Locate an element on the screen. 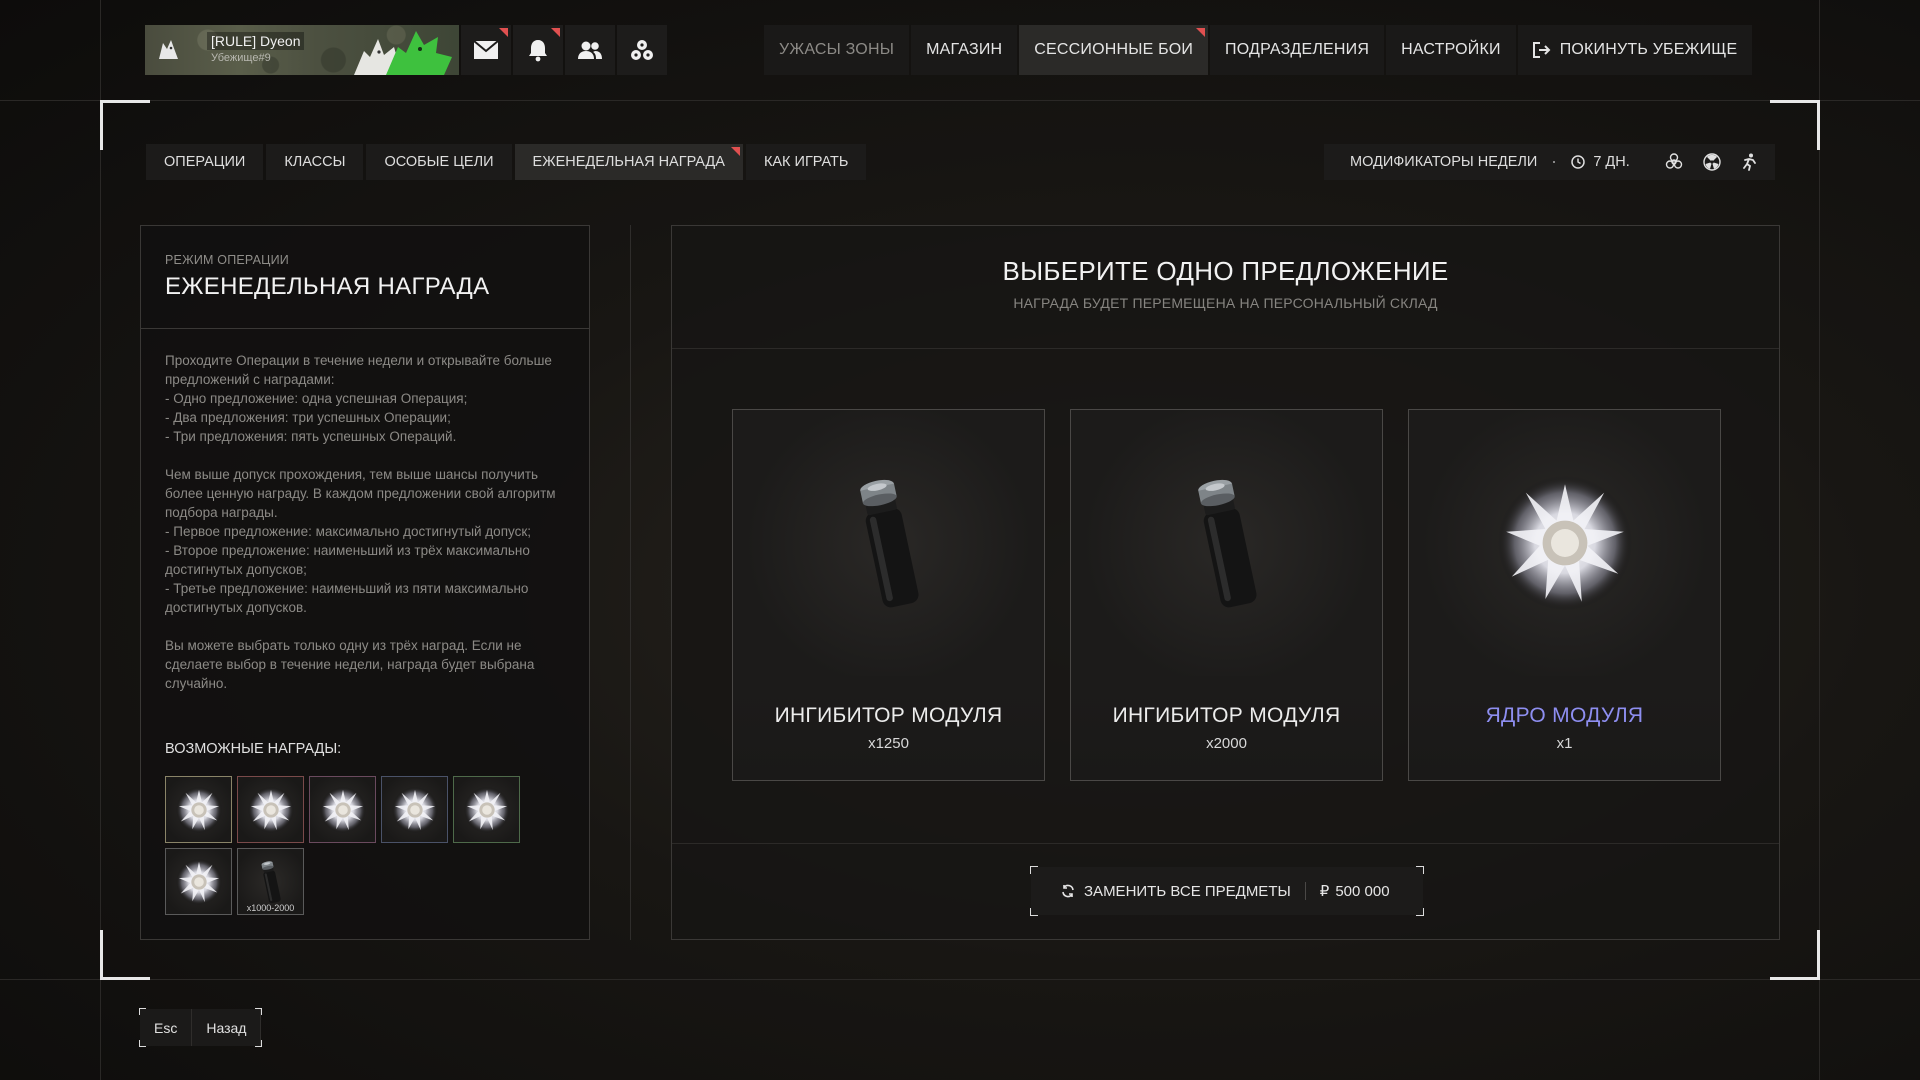  replace-label: ЗАМЕНИТЬ ВСЕ ПРЕДМЕТЫ is located at coordinates (1187, 891).